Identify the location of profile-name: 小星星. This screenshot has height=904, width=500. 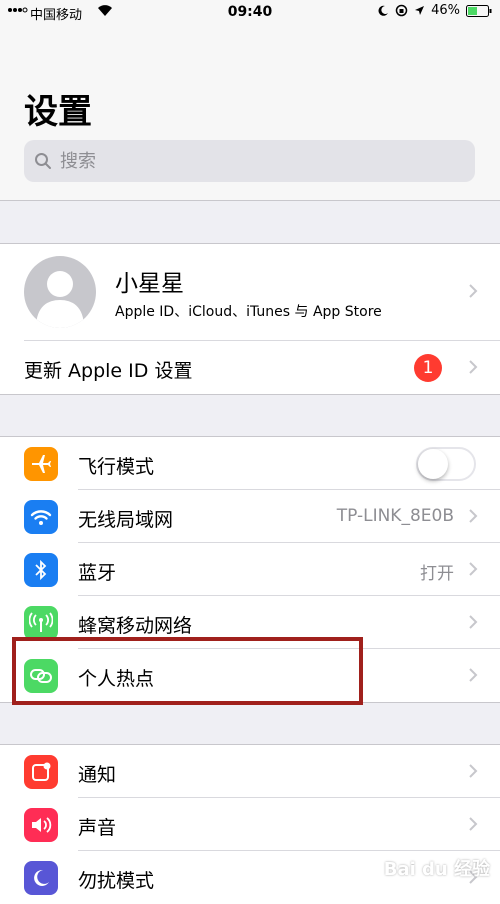
(149, 284).